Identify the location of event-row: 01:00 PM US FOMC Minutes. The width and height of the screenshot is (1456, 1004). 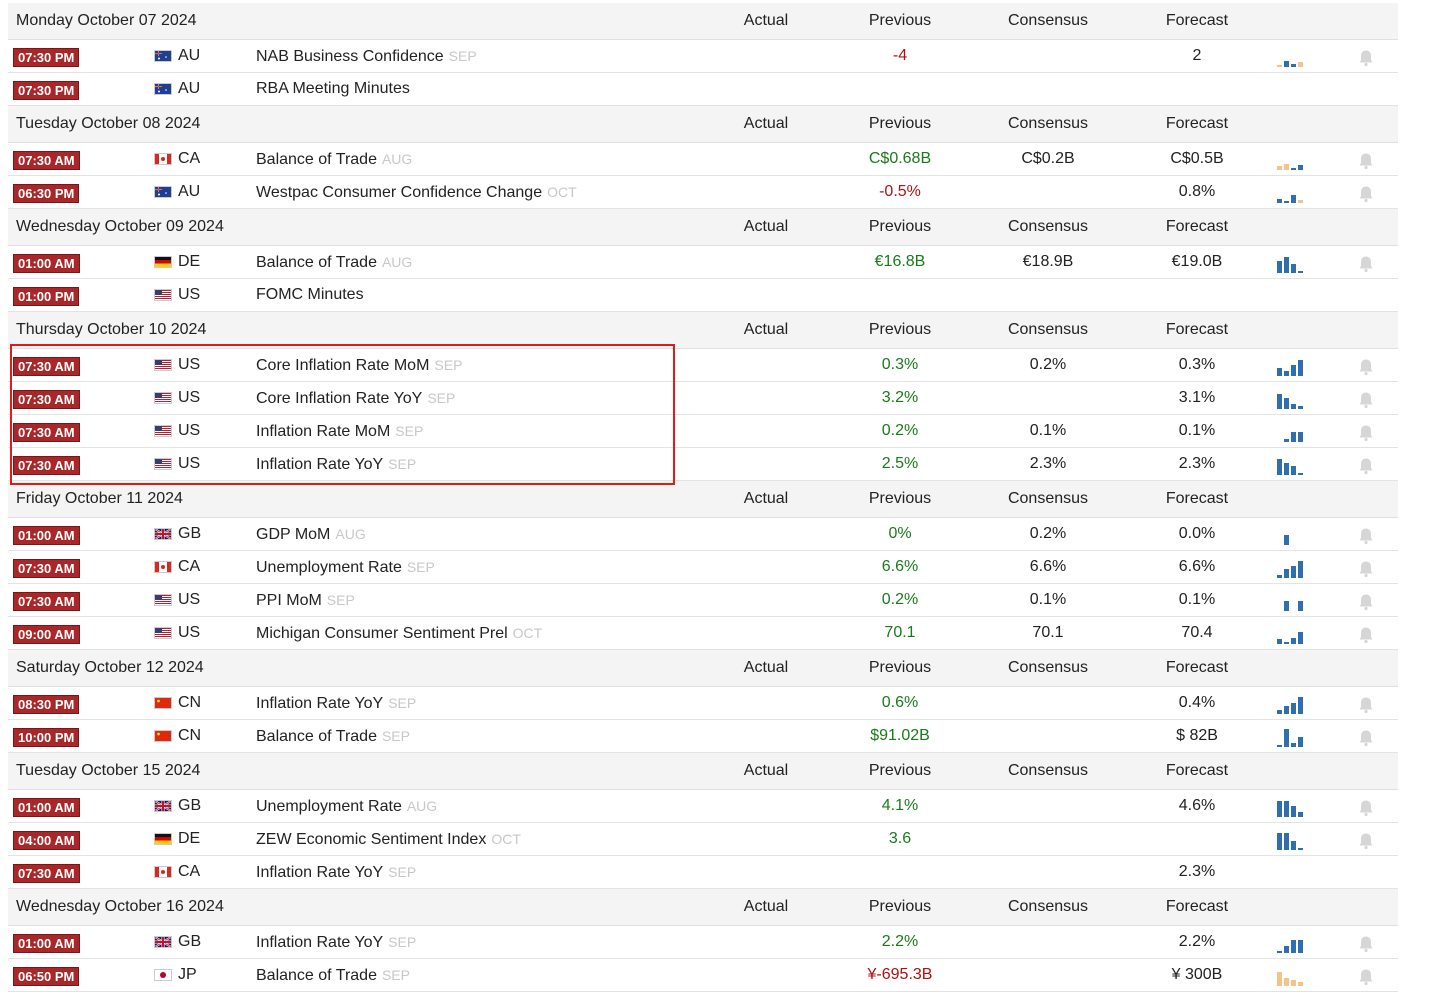
(703, 295).